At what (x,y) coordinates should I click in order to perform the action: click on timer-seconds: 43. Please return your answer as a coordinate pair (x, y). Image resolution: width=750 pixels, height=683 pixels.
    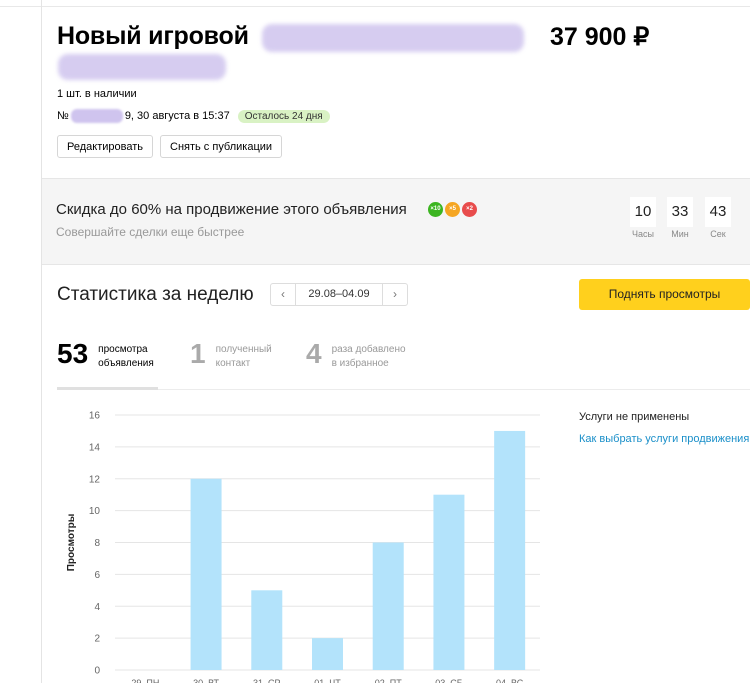
    Looking at the image, I should click on (718, 212).